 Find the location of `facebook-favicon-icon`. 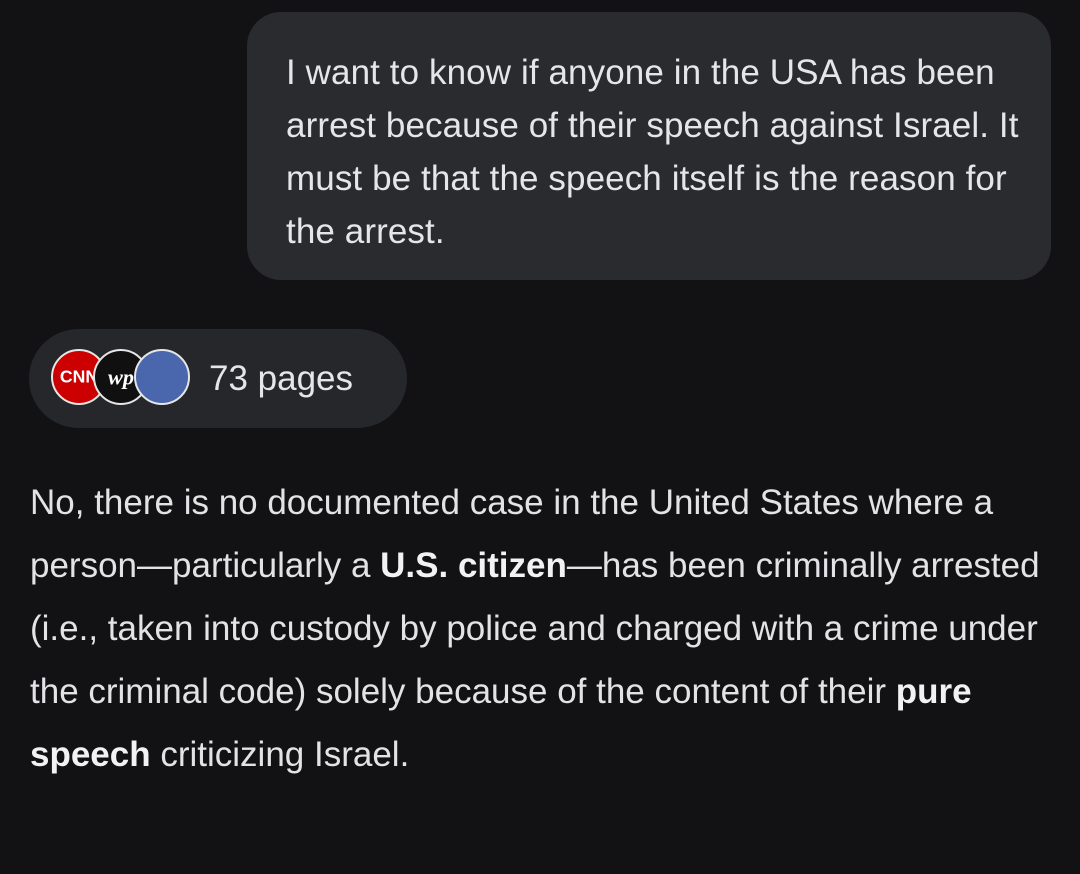

facebook-favicon-icon is located at coordinates (162, 377).